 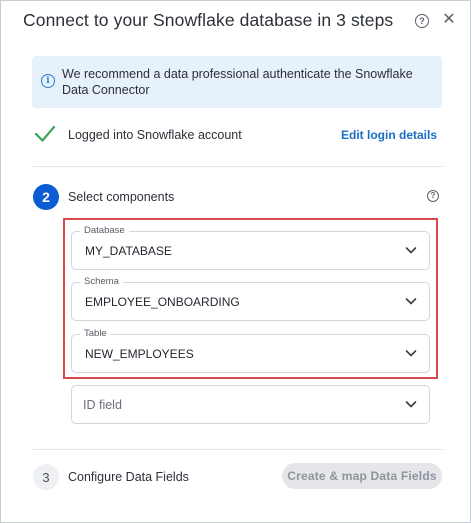 I want to click on id-field-placeholder: ID field, so click(x=102, y=405).